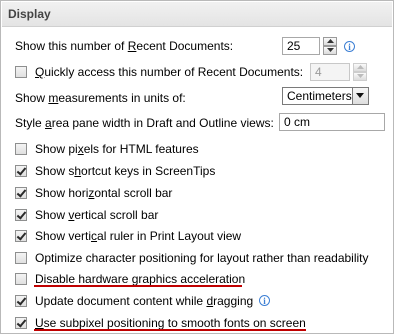 The image size is (394, 334). Describe the element at coordinates (100, 98) in the screenshot. I see `measurements-label: Show measurements in units of:` at that location.